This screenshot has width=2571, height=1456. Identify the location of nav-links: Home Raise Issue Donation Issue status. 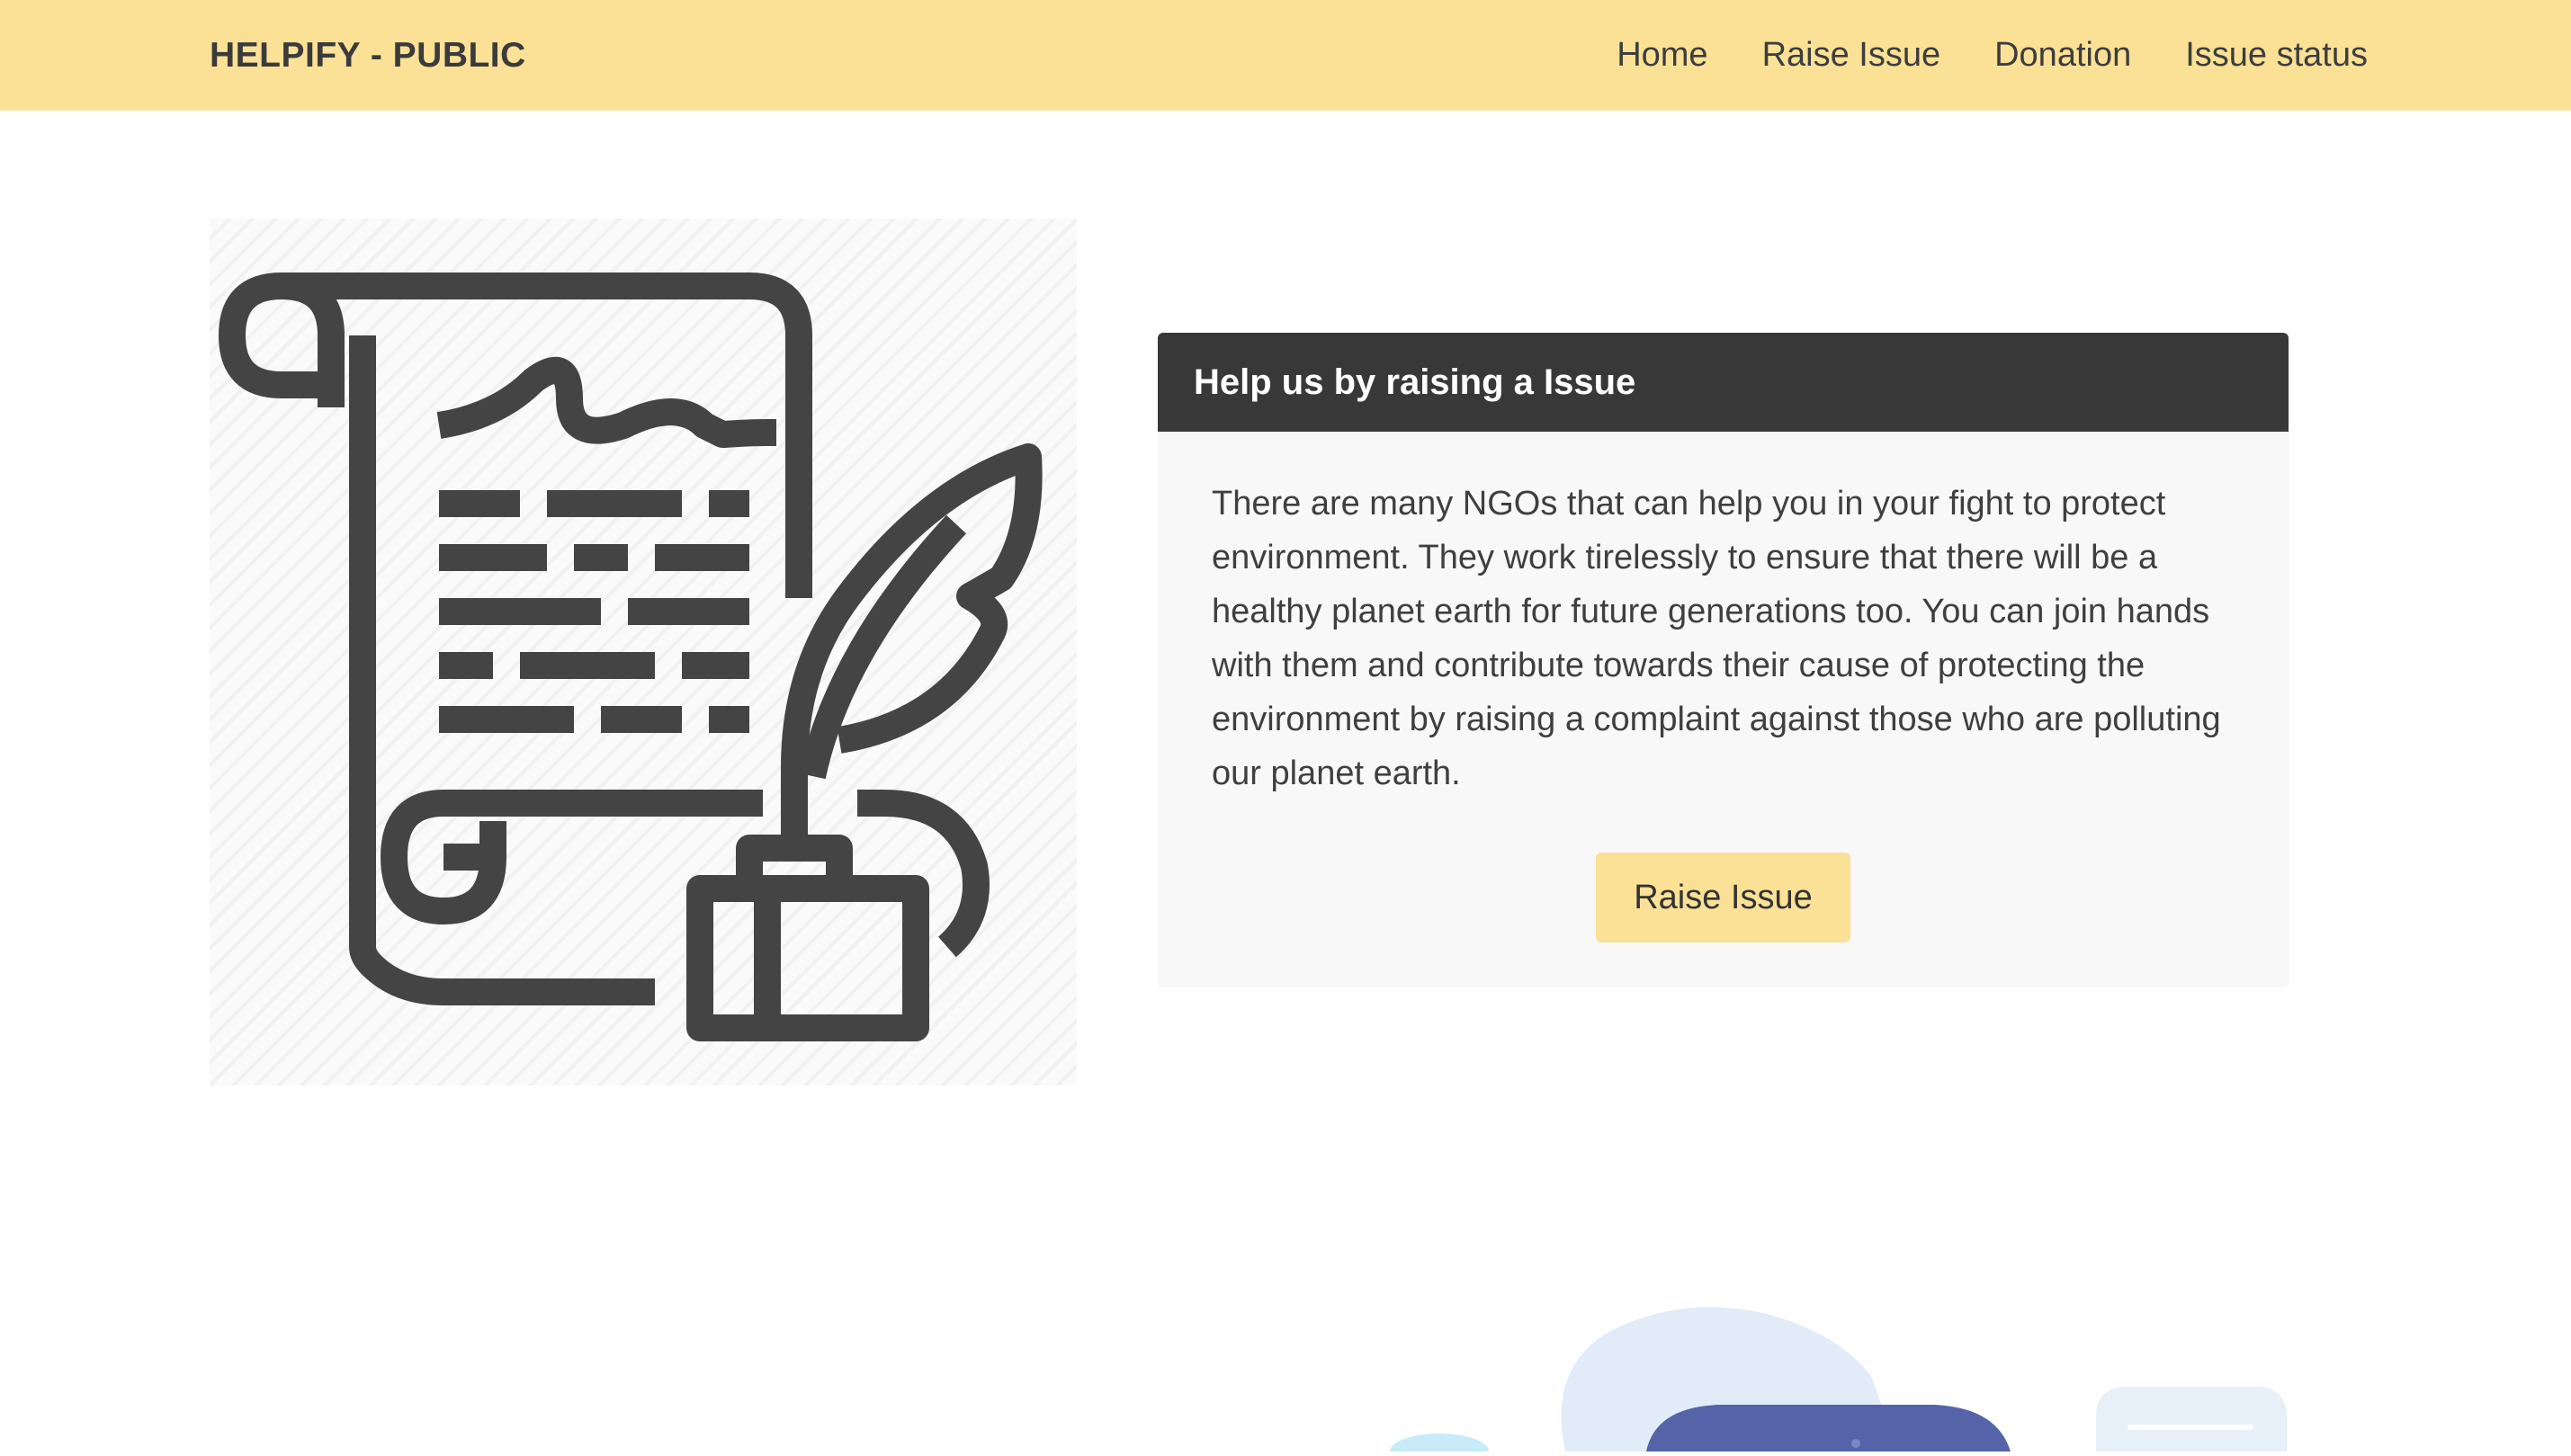
(1993, 56).